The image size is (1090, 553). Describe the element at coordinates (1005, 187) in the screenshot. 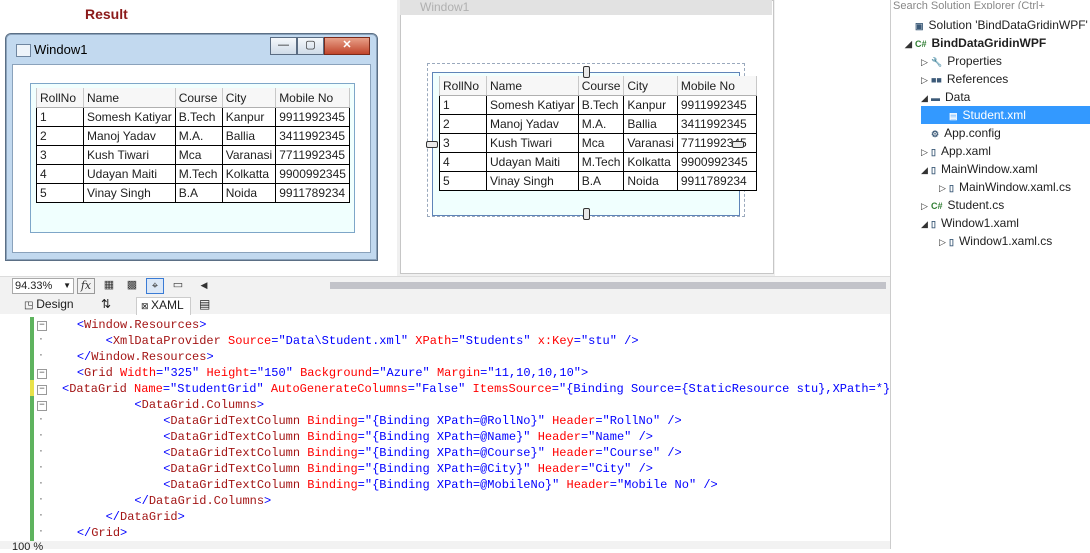

I see `tree-item: ▷ ▯ MainWindow.xaml.cs` at that location.